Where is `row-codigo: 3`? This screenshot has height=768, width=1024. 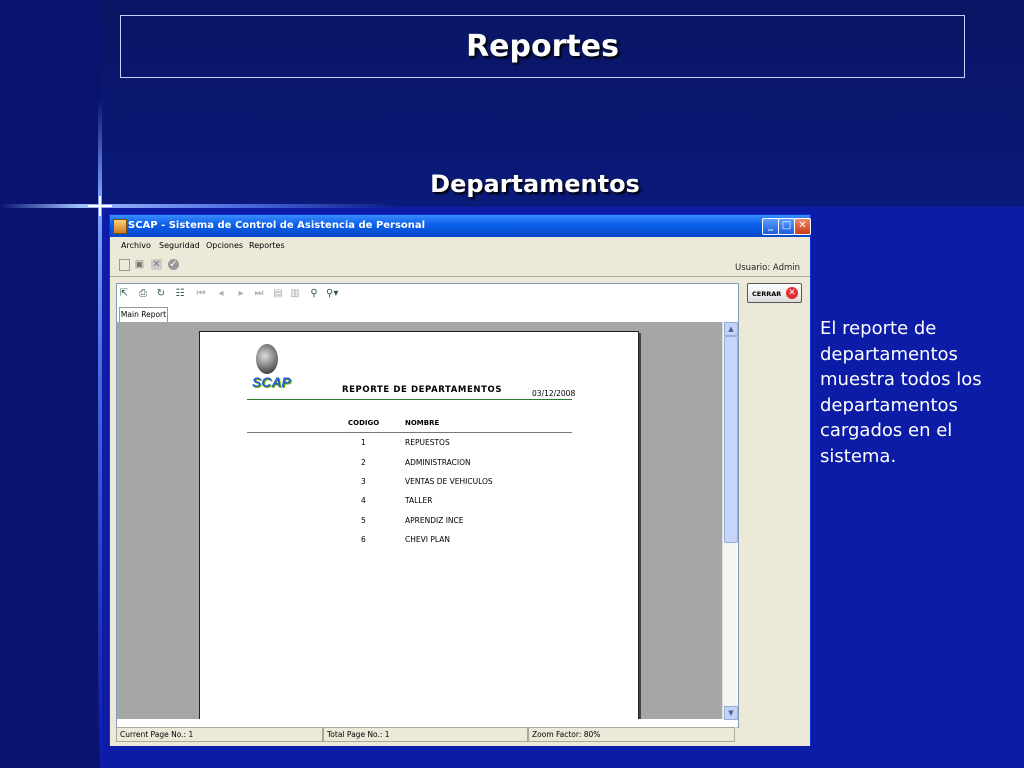
row-codigo: 3 is located at coordinates (363, 481).